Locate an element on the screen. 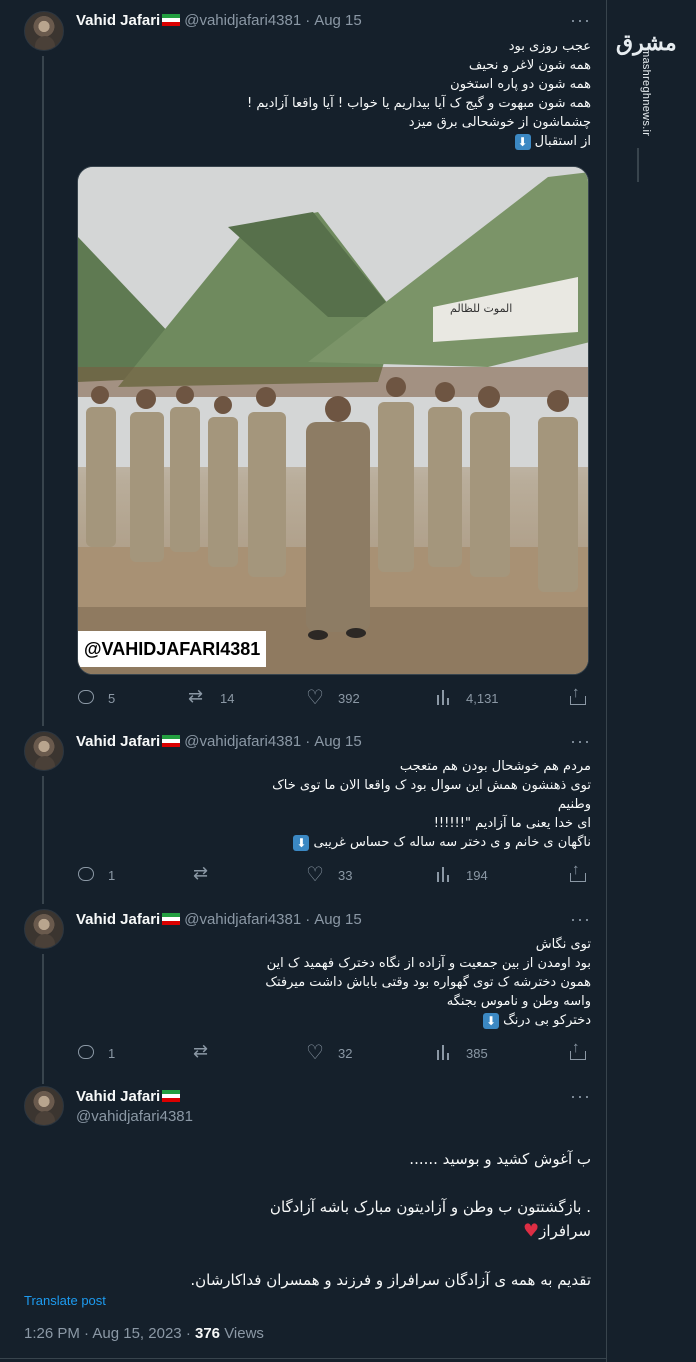  tweet-handle-row: @vahidjafari4381 is located at coordinates (134, 1116).